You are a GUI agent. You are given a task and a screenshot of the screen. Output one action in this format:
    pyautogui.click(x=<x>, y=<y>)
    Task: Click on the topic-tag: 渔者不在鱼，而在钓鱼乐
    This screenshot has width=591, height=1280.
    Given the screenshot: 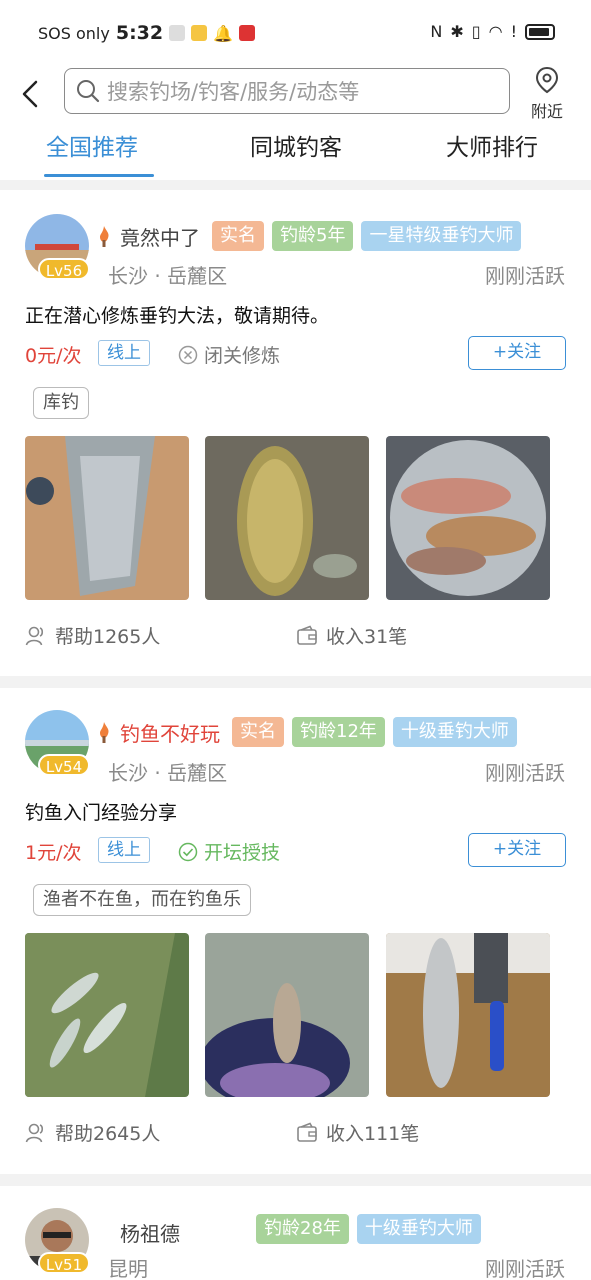 What is the action you would take?
    pyautogui.click(x=142, y=900)
    